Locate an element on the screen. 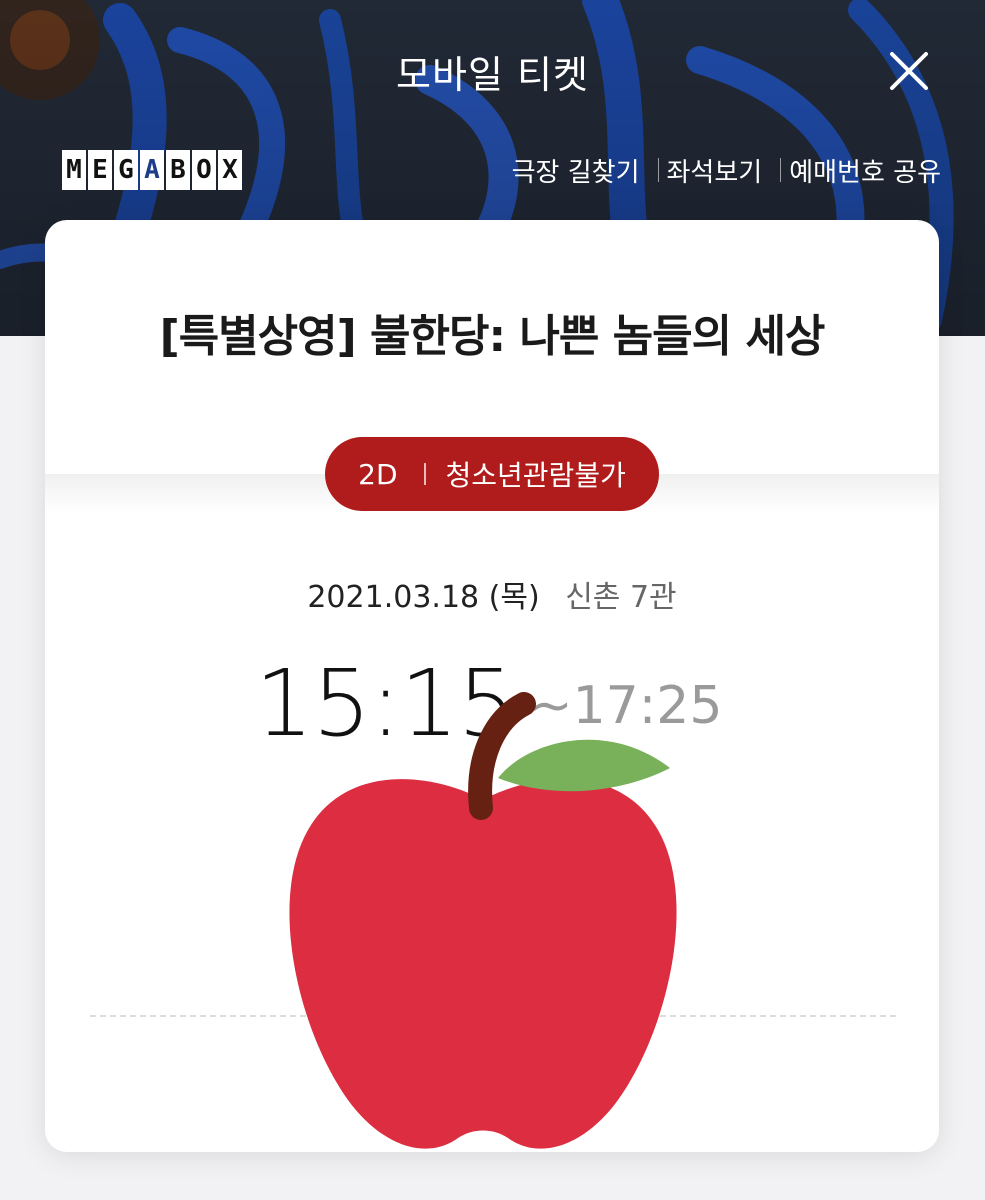  megabox-logo: M E G A B O X is located at coordinates (153, 171).